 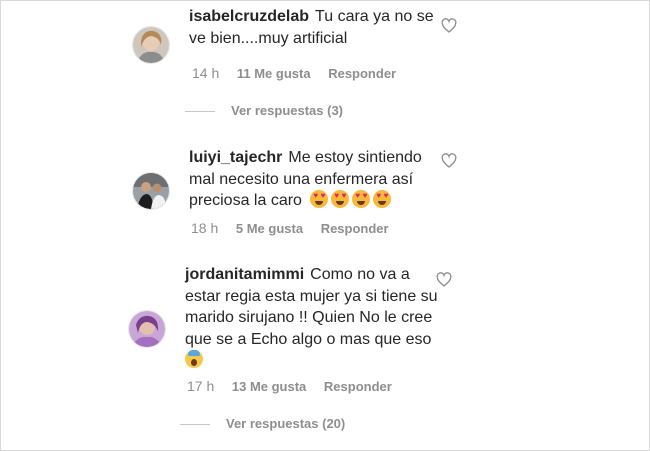 I want to click on likes-count: 11 Me gusta, so click(x=274, y=73).